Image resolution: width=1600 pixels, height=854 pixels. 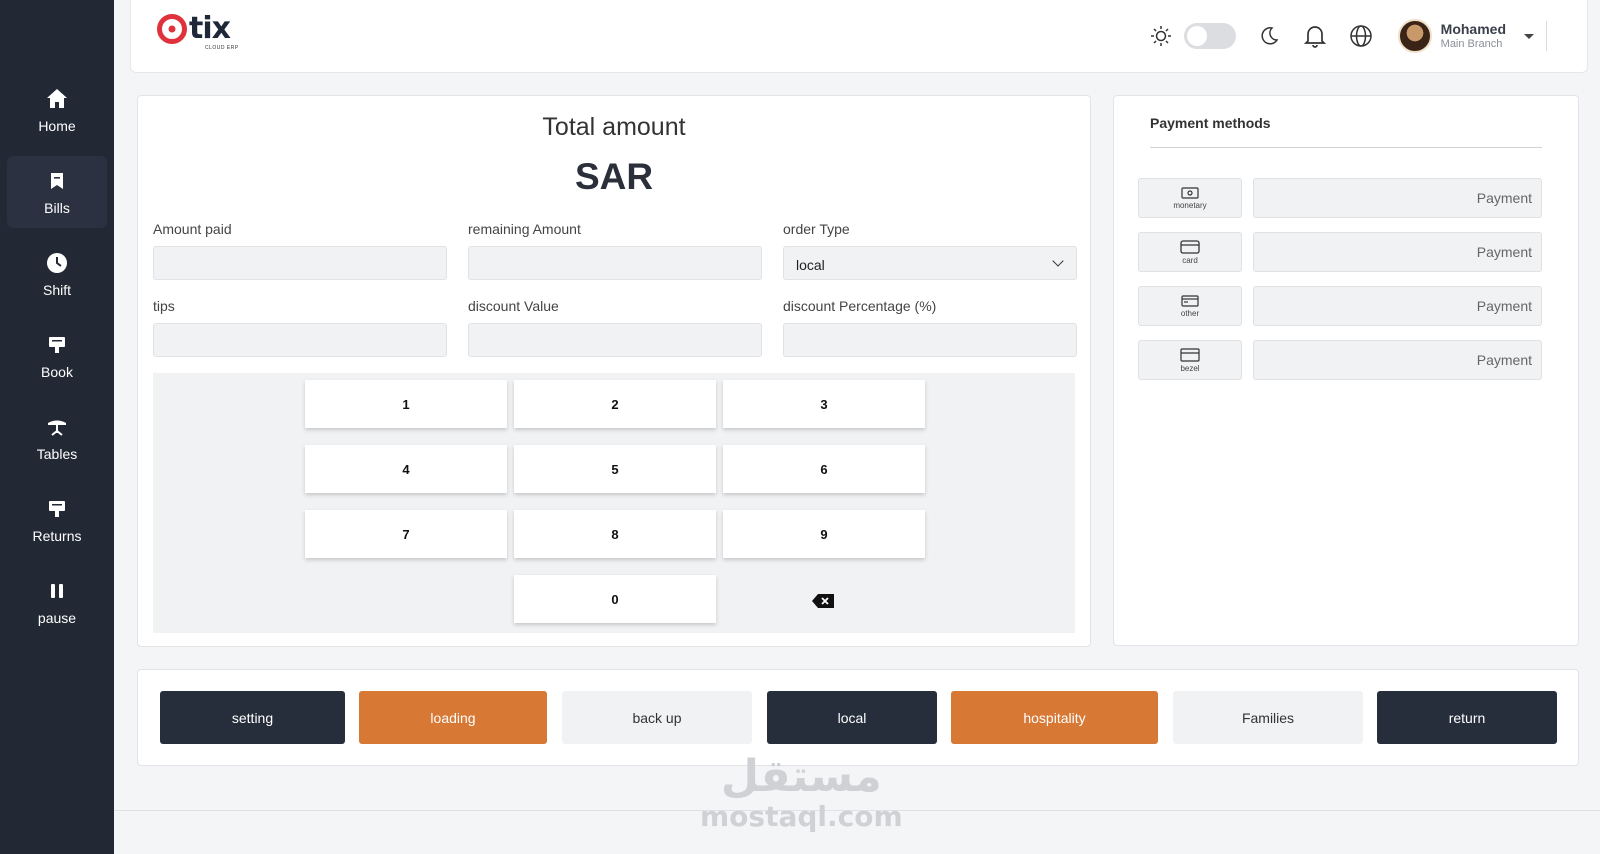 I want to click on user-branch: Main Branch, so click(x=1471, y=43).